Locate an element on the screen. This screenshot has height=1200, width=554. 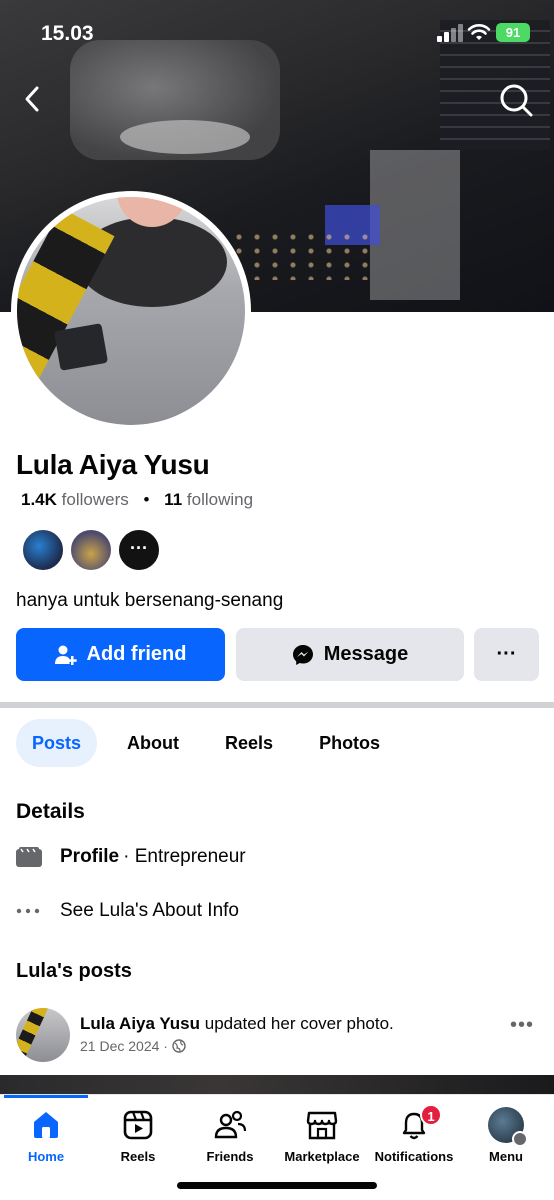
profile-type-value: · Entrepreneur is located at coordinates (184, 856).